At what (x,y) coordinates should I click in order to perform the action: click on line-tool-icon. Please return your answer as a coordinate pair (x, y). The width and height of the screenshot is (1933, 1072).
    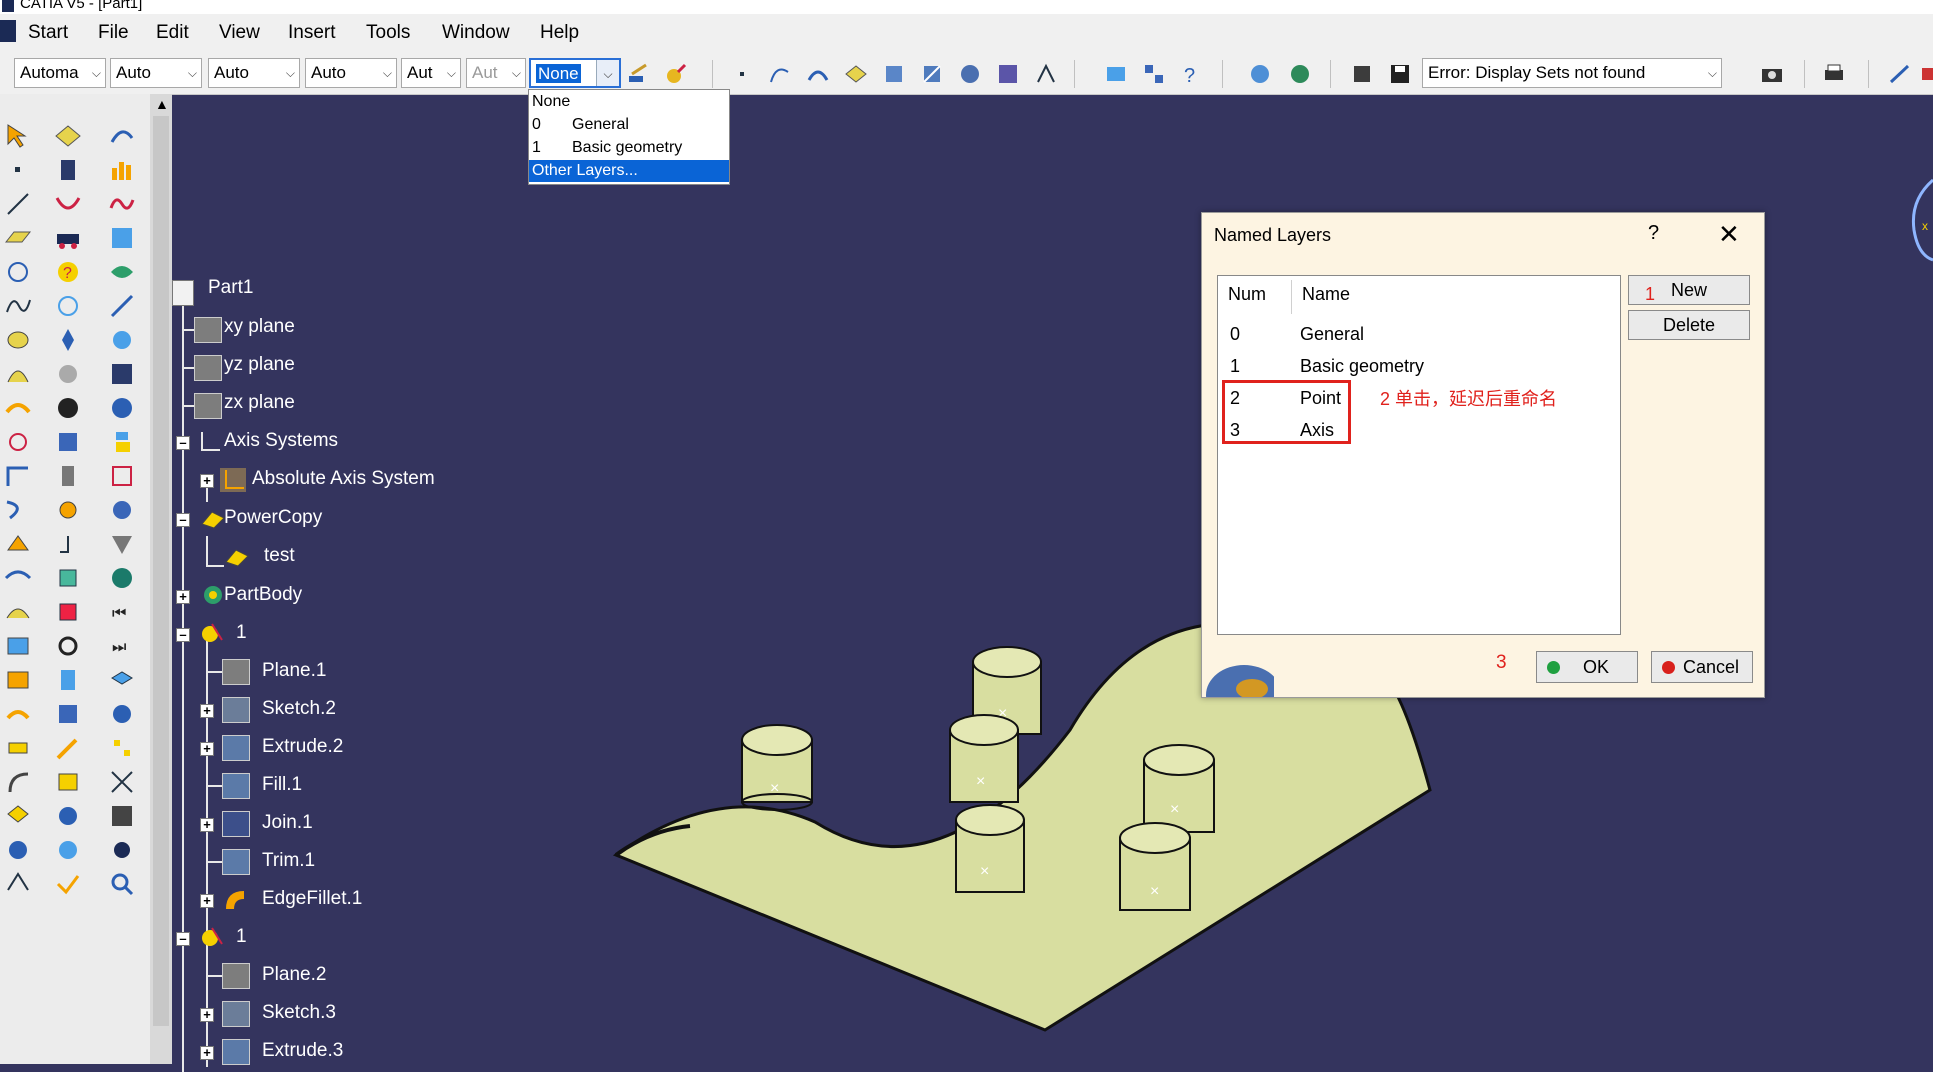
    Looking at the image, I should click on (18, 204).